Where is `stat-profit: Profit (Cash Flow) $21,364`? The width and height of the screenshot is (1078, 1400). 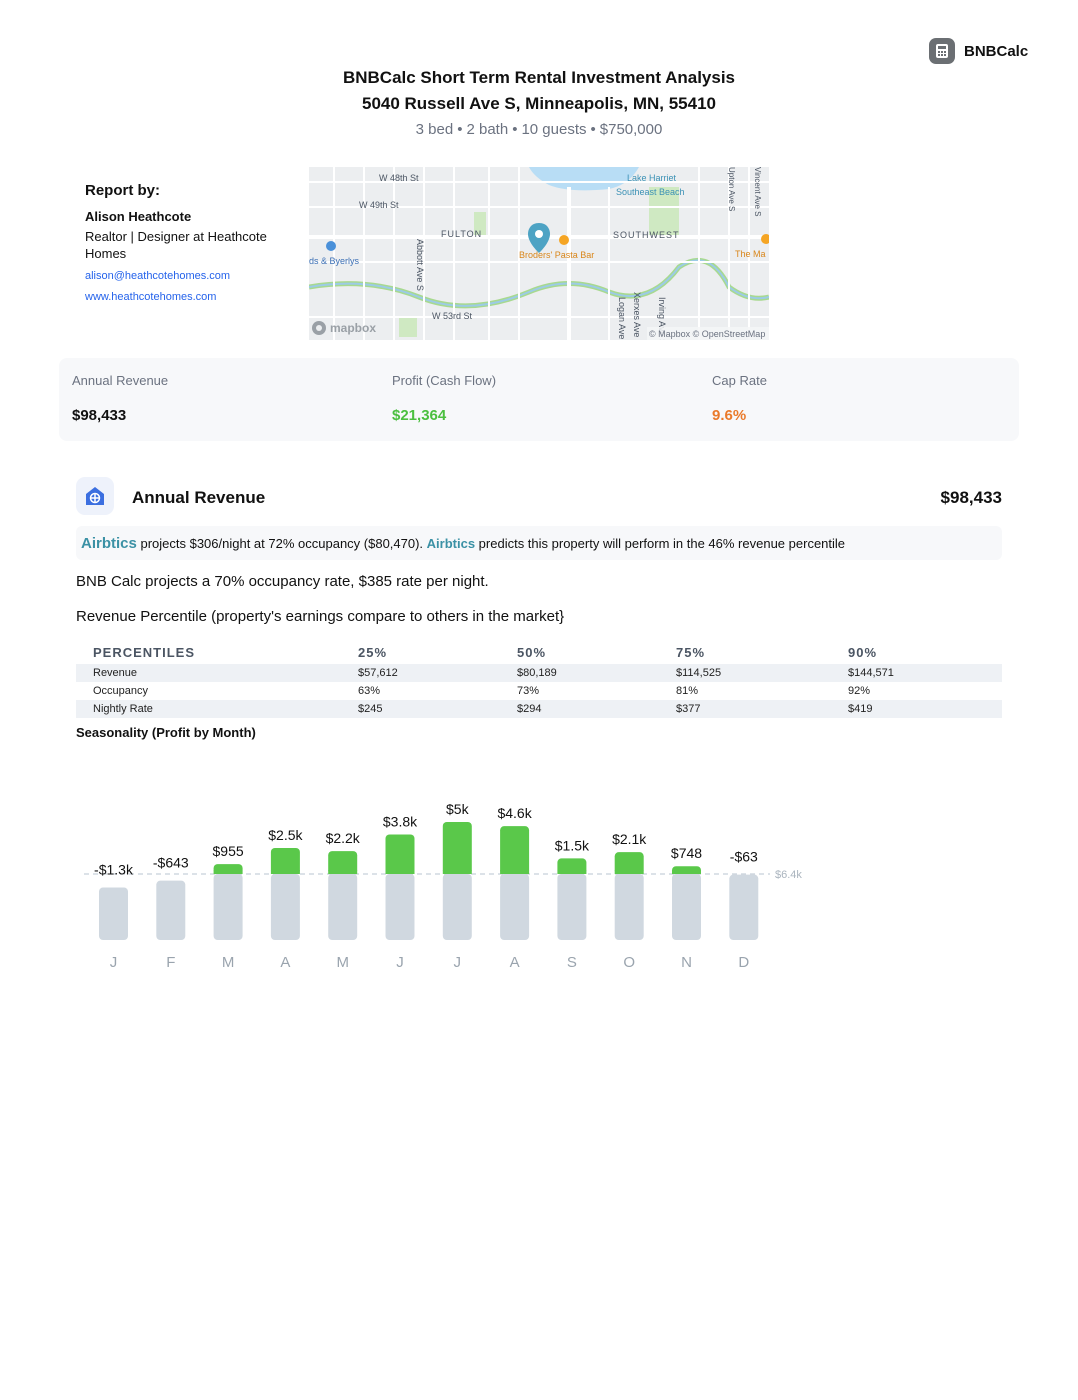 stat-profit: Profit (Cash Flow) $21,364 is located at coordinates (444, 398).